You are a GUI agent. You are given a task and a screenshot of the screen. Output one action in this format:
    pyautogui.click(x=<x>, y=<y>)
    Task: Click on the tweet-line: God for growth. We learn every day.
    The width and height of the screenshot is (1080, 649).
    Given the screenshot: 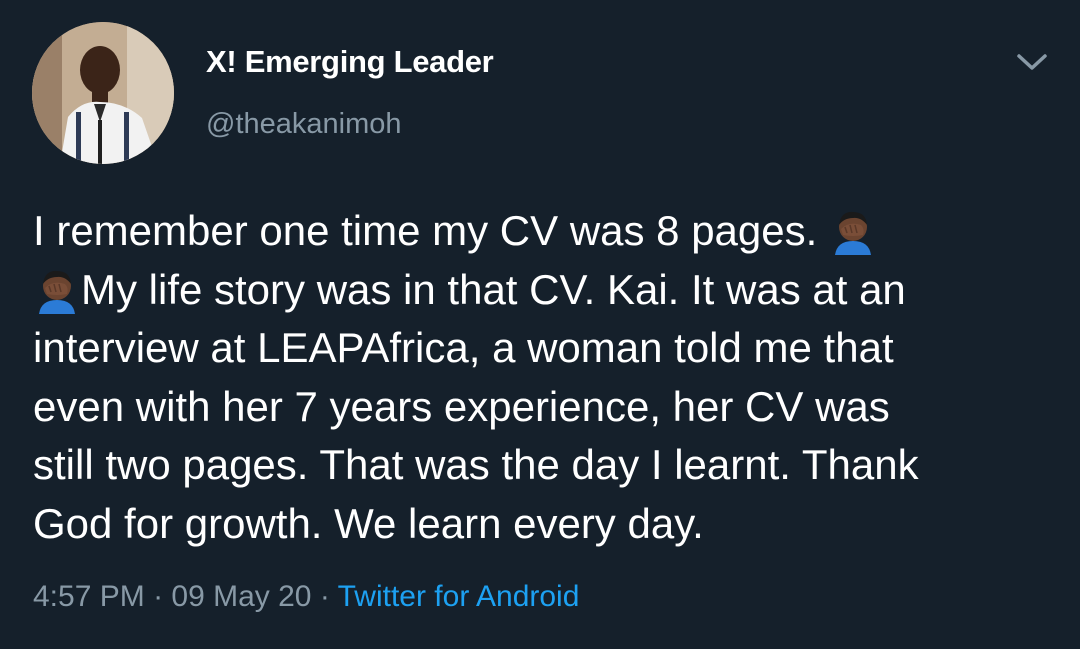 What is the action you would take?
    pyautogui.click(x=368, y=523)
    